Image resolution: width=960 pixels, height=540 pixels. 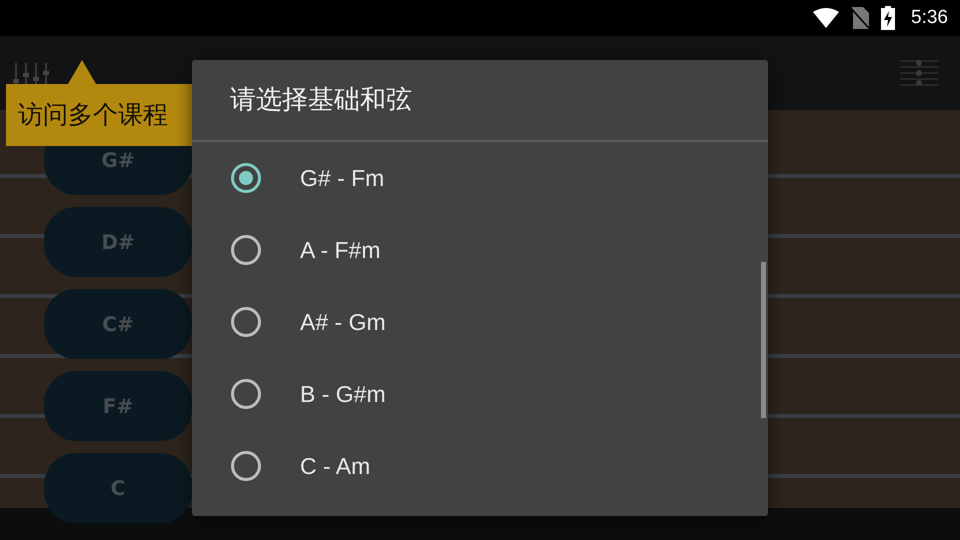 What do you see at coordinates (343, 394) in the screenshot?
I see `option-label: B - G#m` at bounding box center [343, 394].